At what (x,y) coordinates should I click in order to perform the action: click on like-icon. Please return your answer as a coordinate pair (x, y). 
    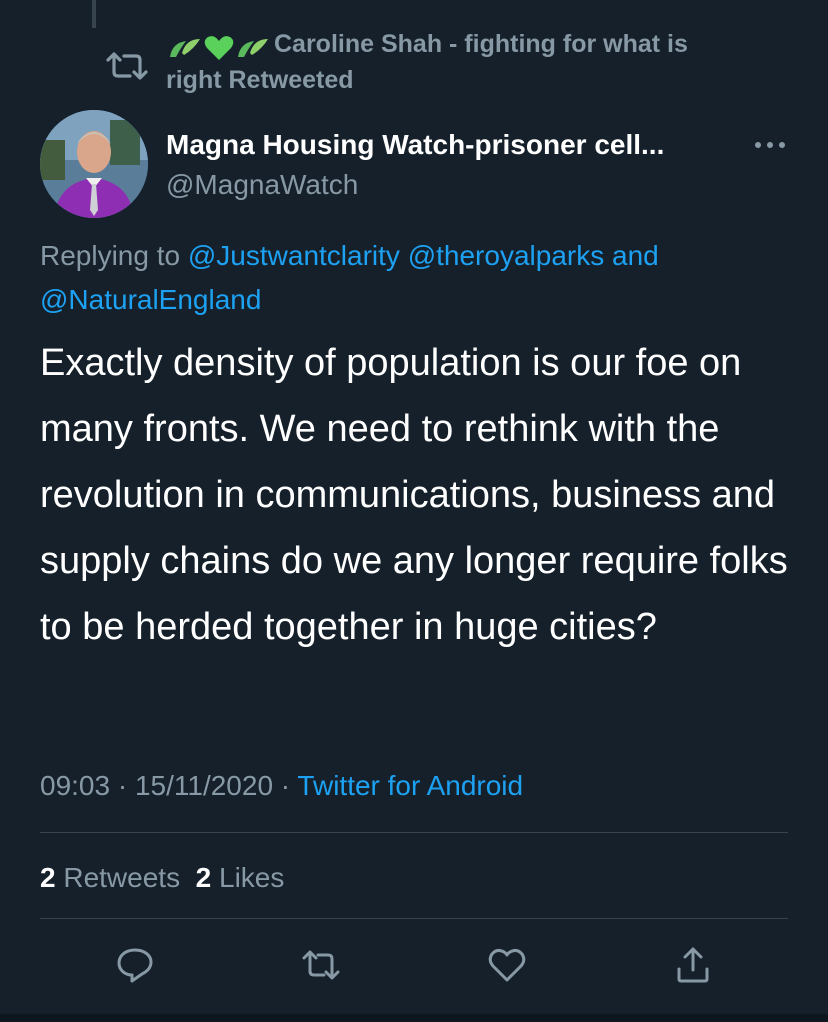
    Looking at the image, I should click on (507, 965).